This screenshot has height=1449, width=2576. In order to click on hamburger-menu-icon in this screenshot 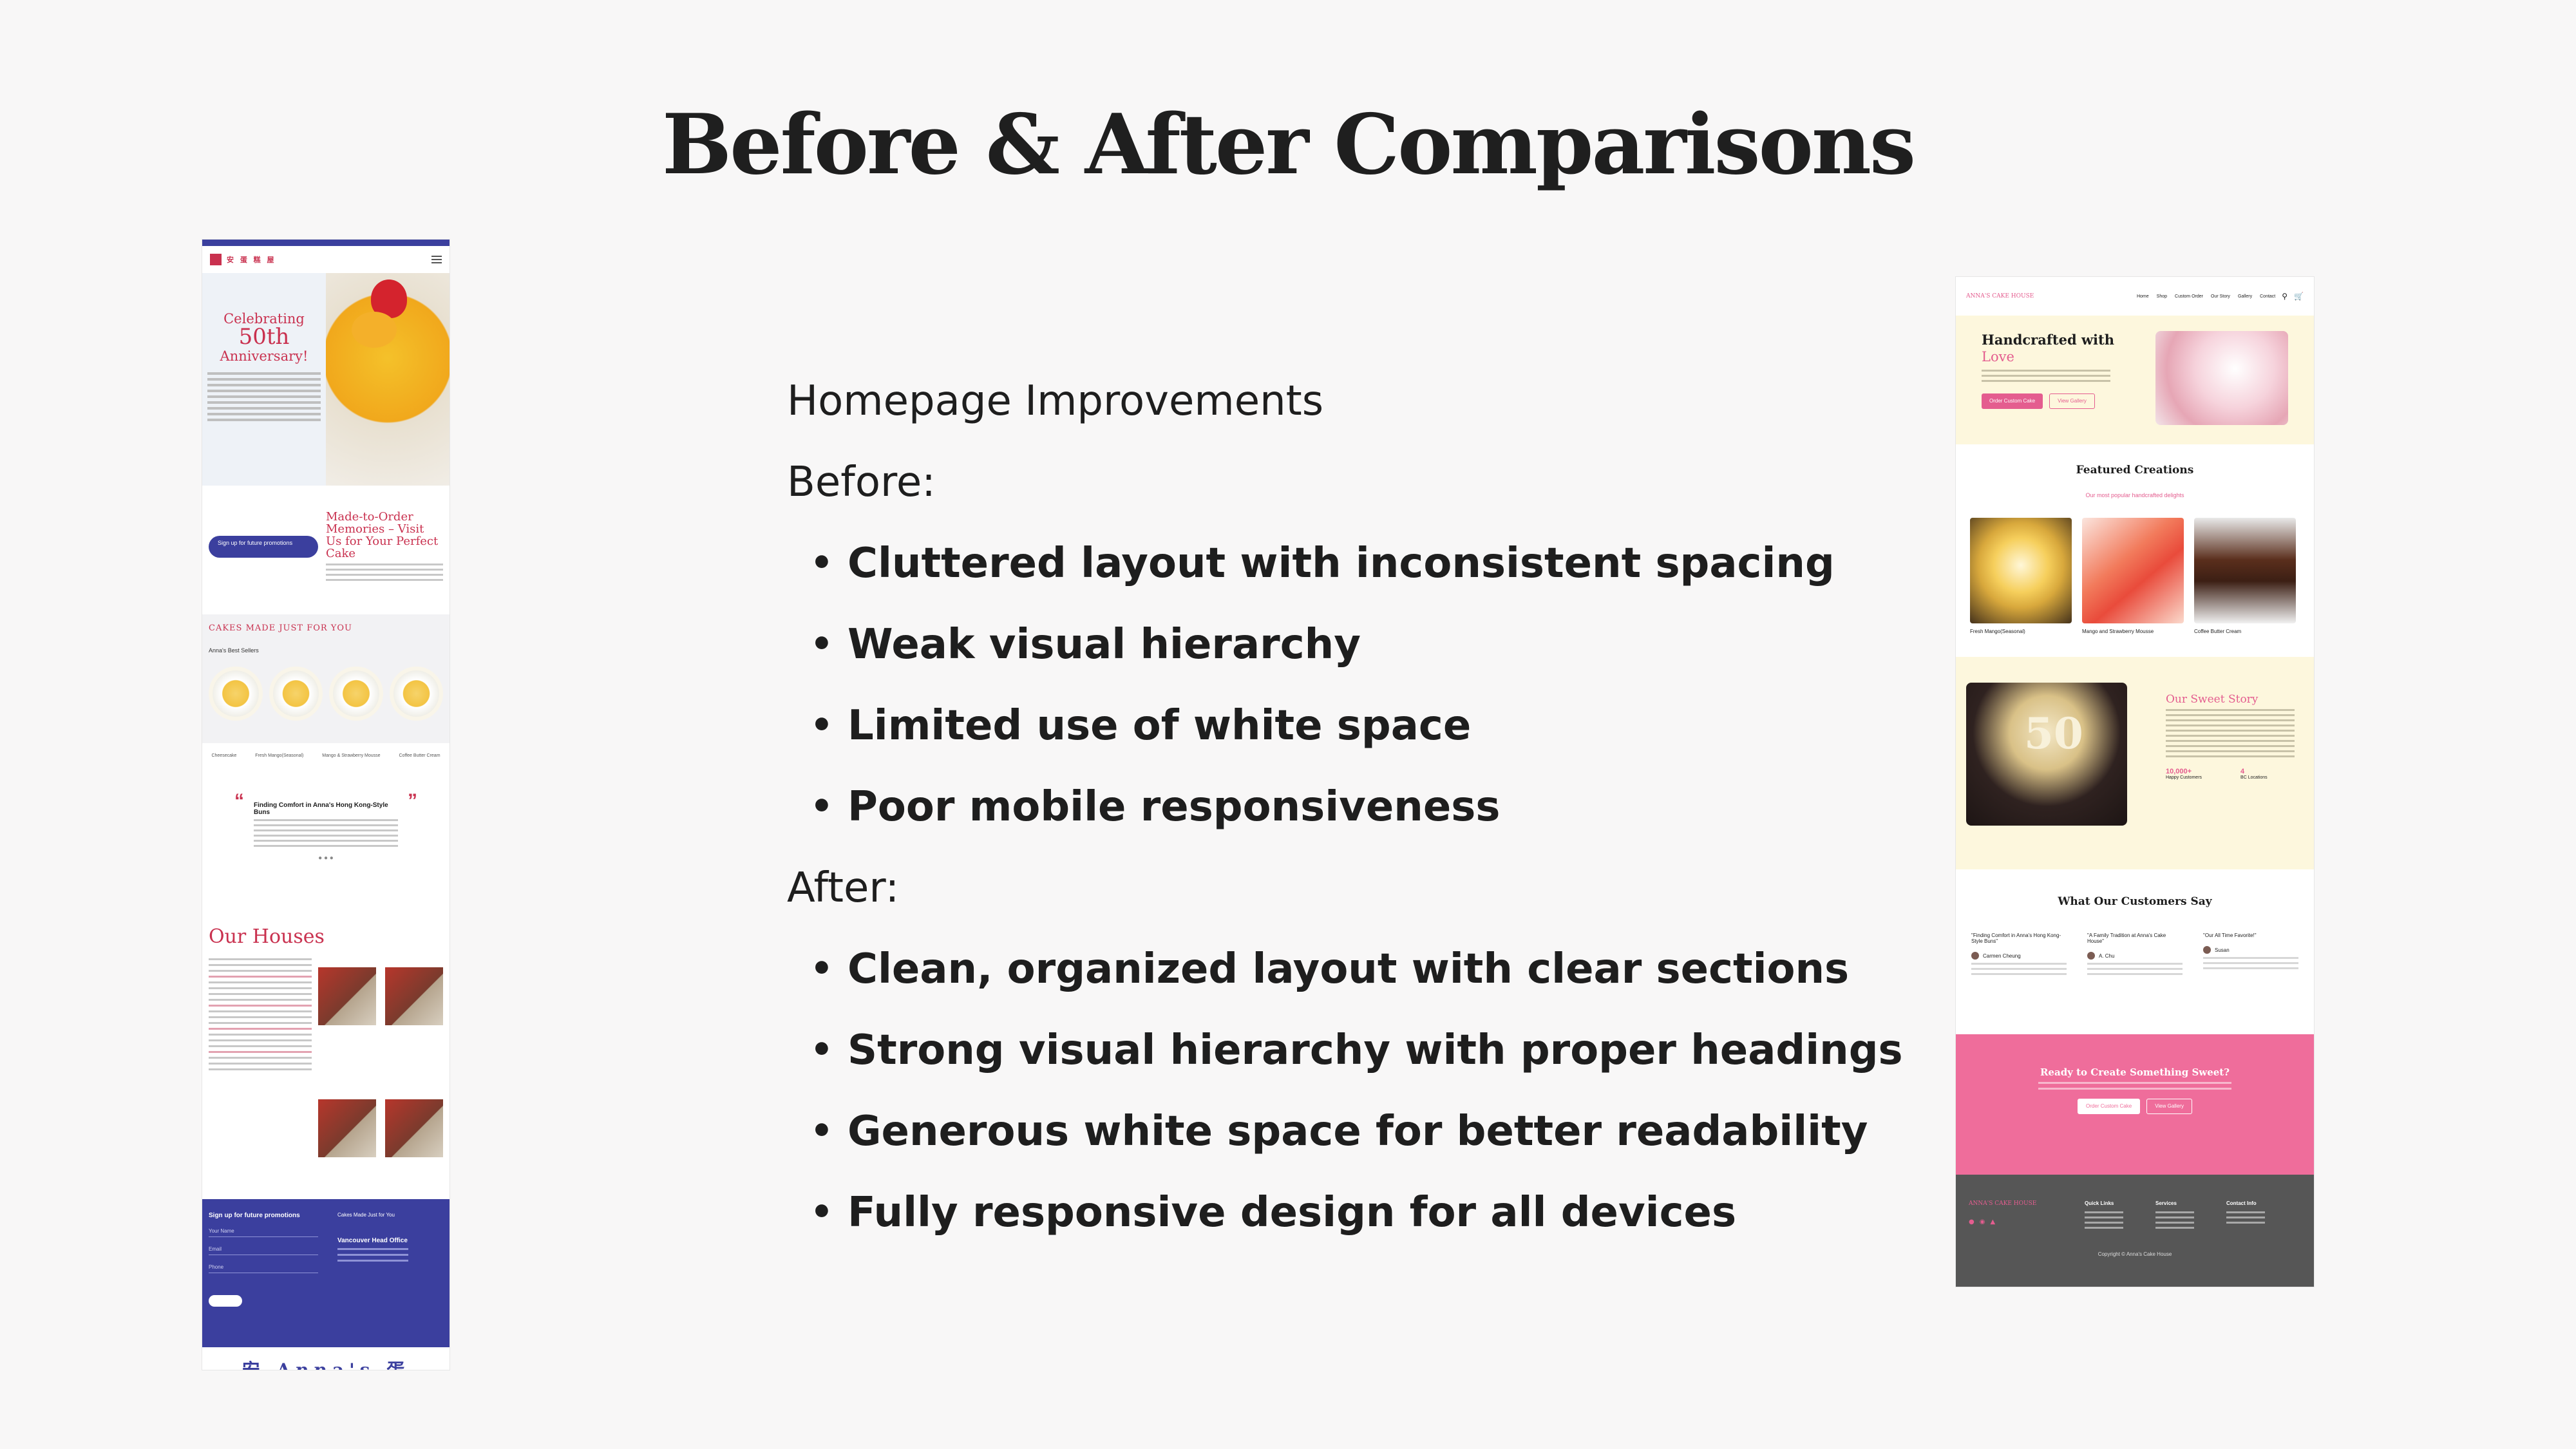, I will do `click(436, 259)`.